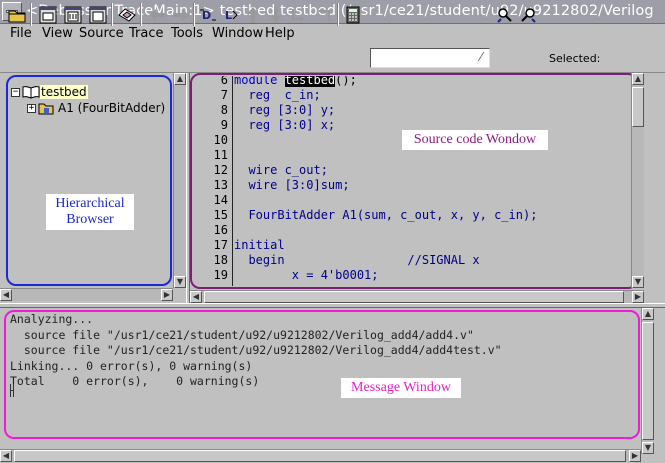 Image resolution: width=665 pixels, height=463 pixels. Describe the element at coordinates (298, 14) in the screenshot. I see `trace-back-icon` at that location.